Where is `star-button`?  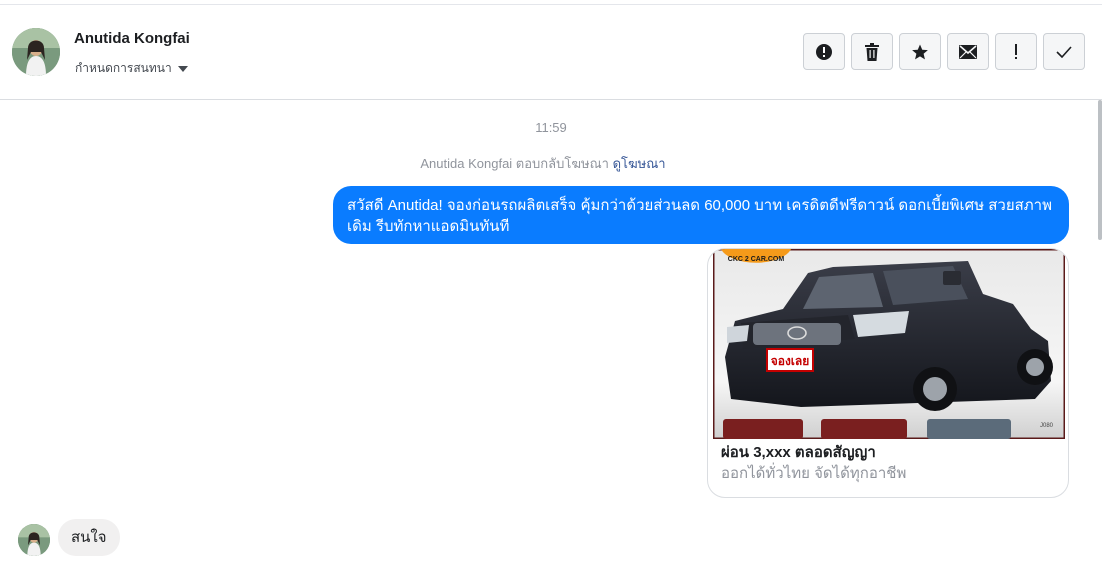
star-button is located at coordinates (920, 51).